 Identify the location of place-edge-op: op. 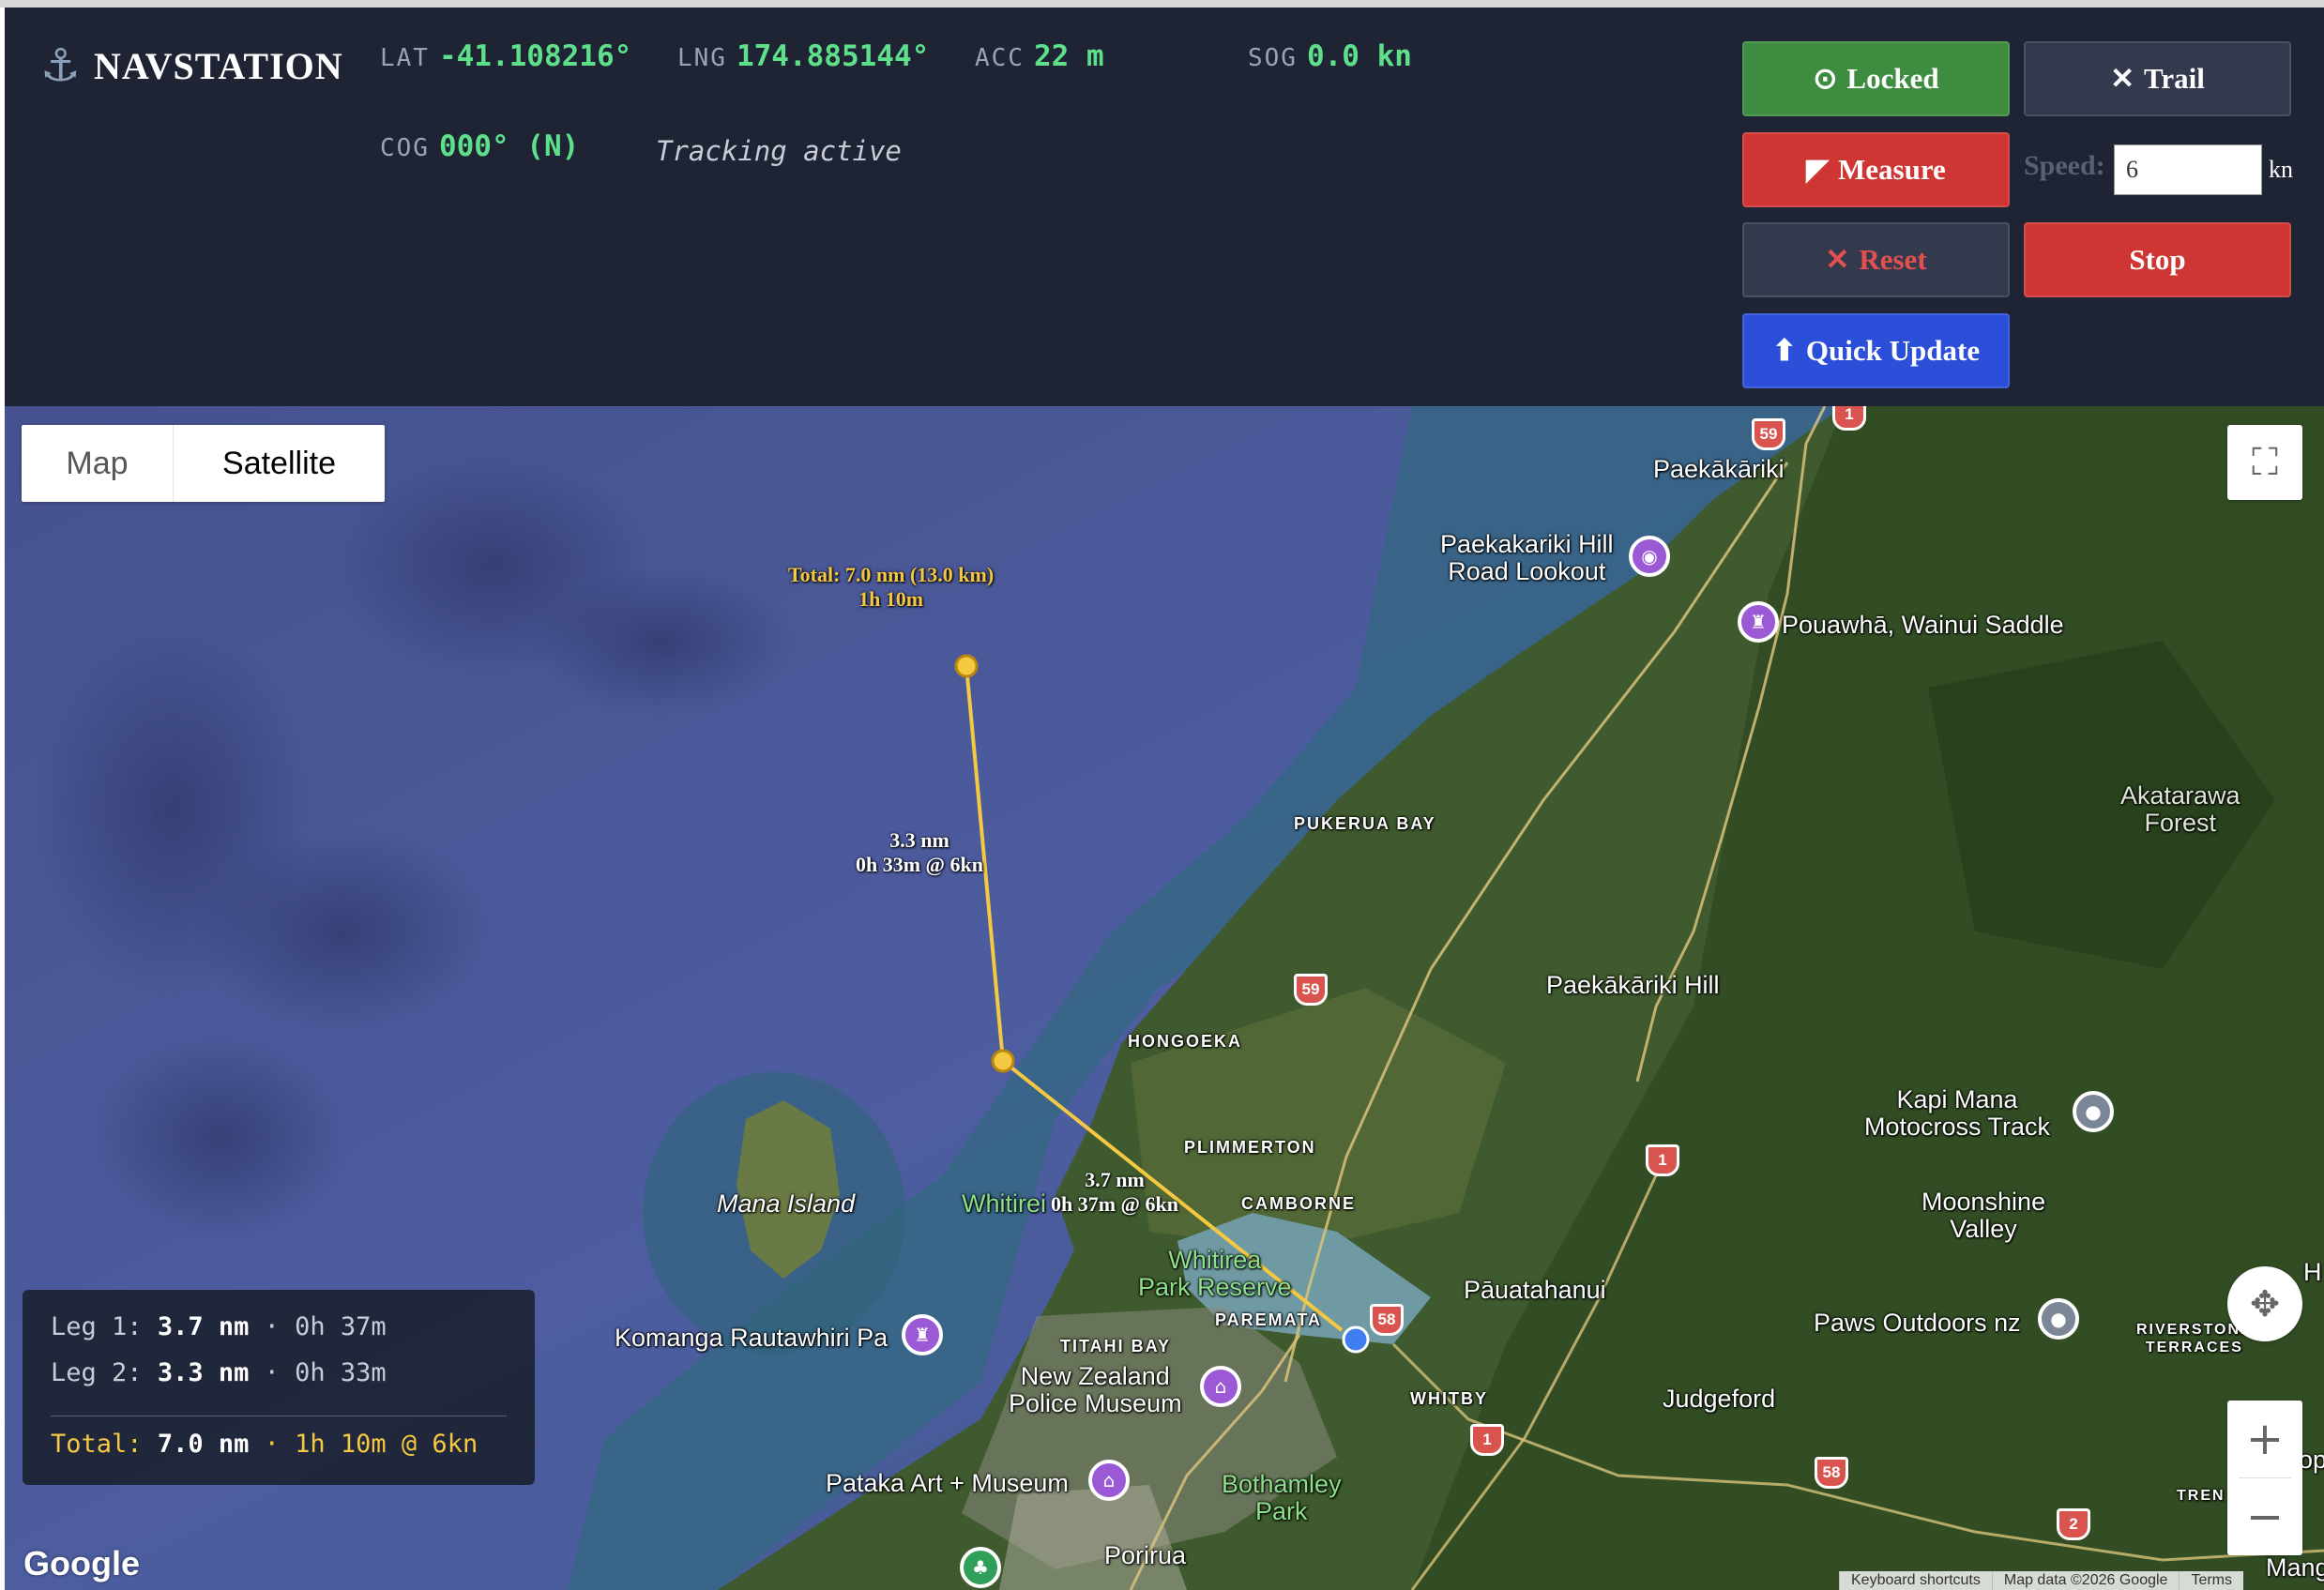
(2311, 1460).